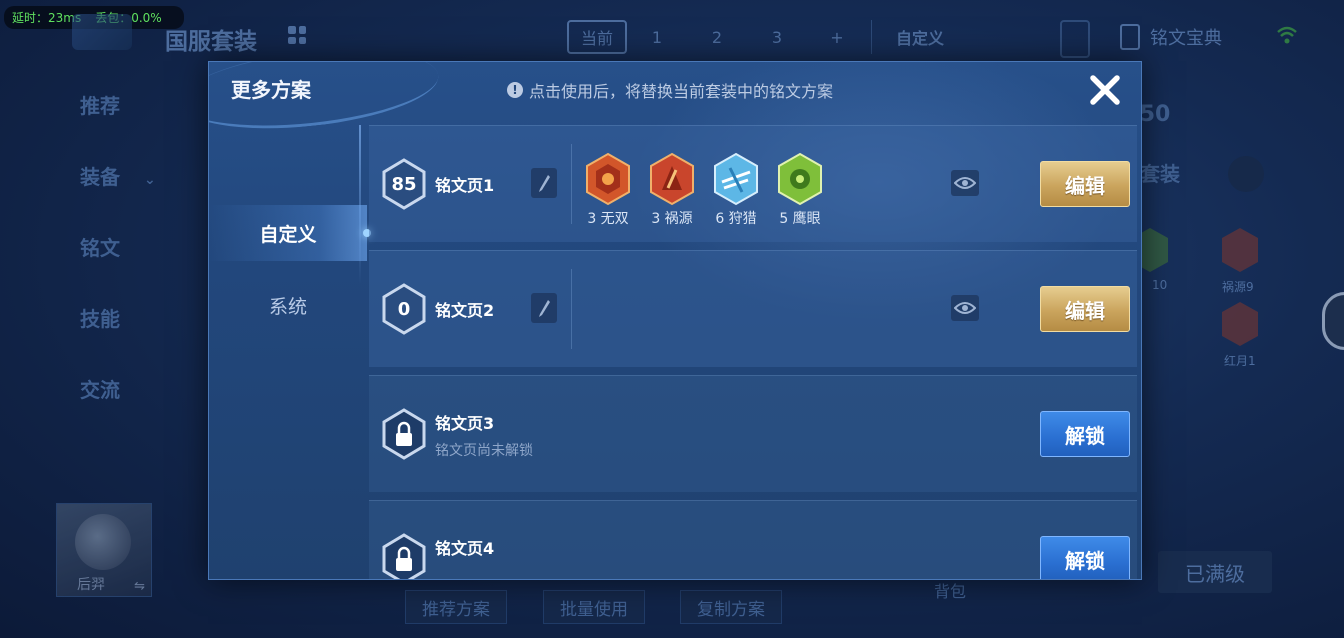 This screenshot has width=1344, height=638. I want to click on hero-avatar: 后羿 ⇋, so click(104, 550).